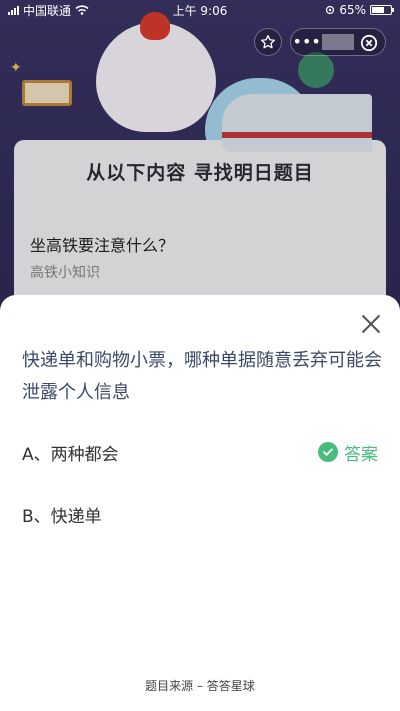  What do you see at coordinates (382, 10) in the screenshot?
I see `battery-icon` at bounding box center [382, 10].